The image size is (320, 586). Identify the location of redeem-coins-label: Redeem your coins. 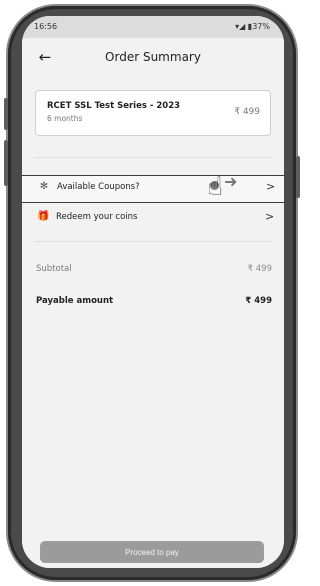
(97, 217).